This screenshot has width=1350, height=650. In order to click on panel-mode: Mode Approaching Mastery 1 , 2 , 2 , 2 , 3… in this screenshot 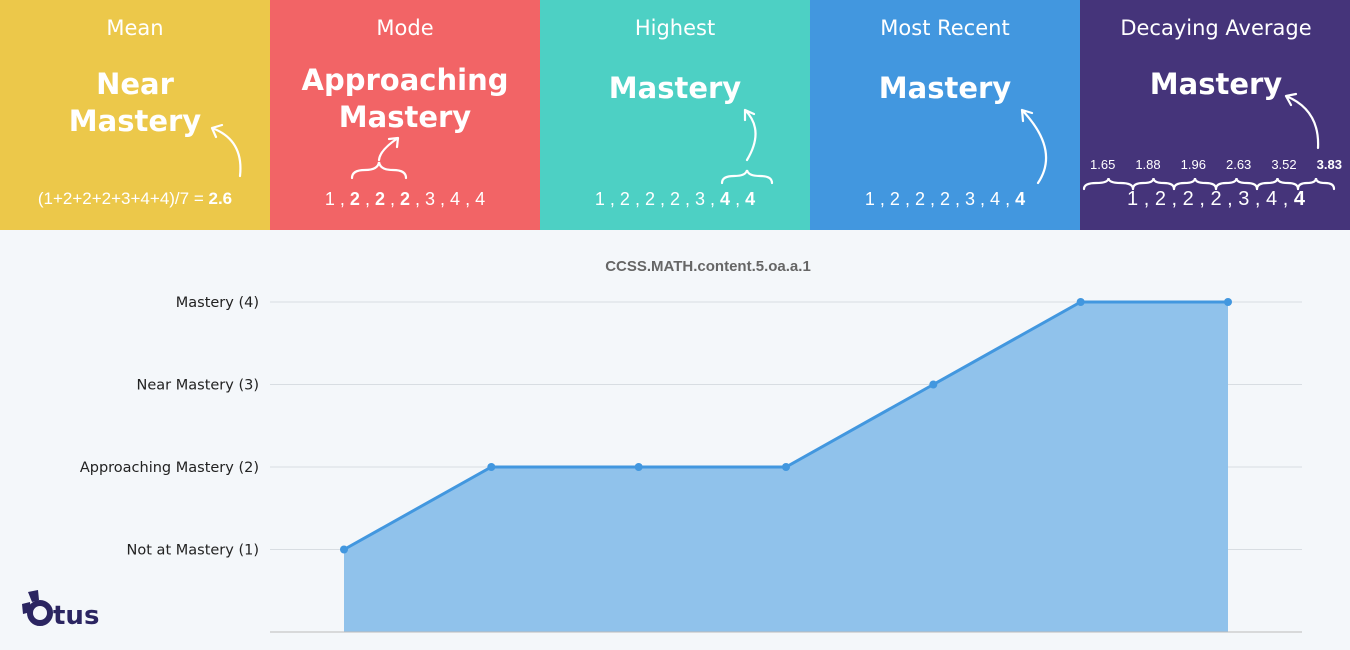, I will do `click(405, 115)`.